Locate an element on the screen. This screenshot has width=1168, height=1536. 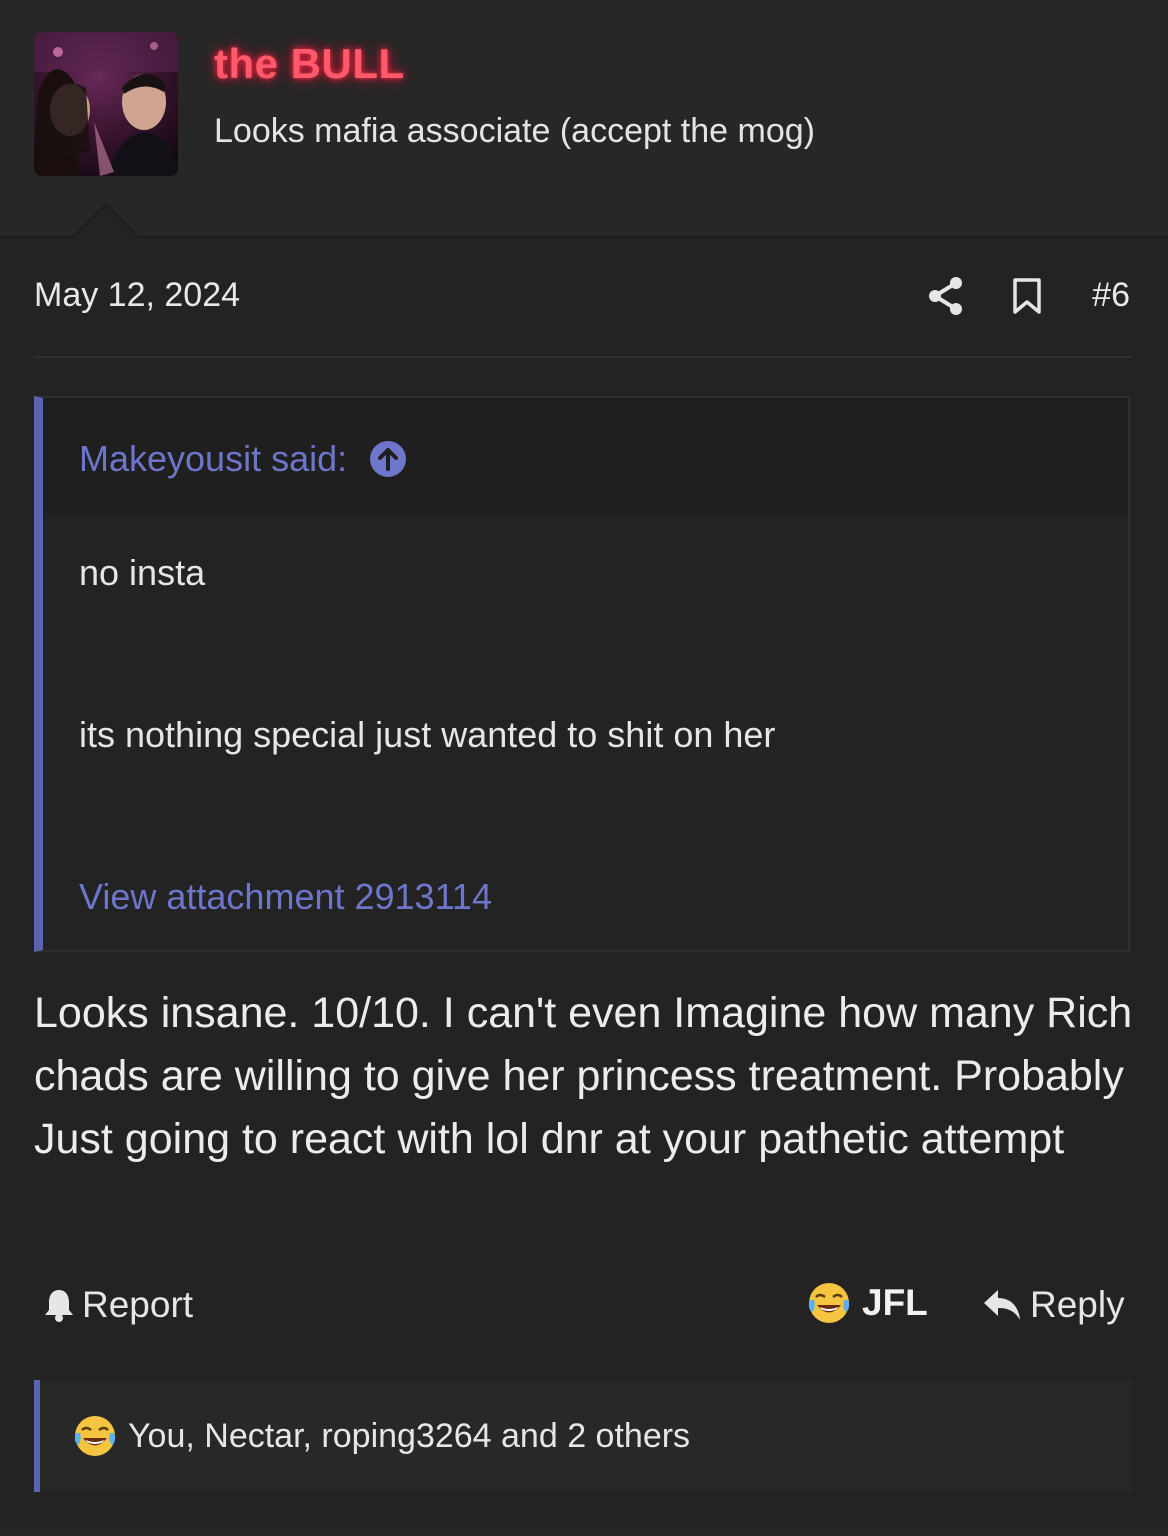
quote-author: Makeyousit said: is located at coordinates (243, 459).